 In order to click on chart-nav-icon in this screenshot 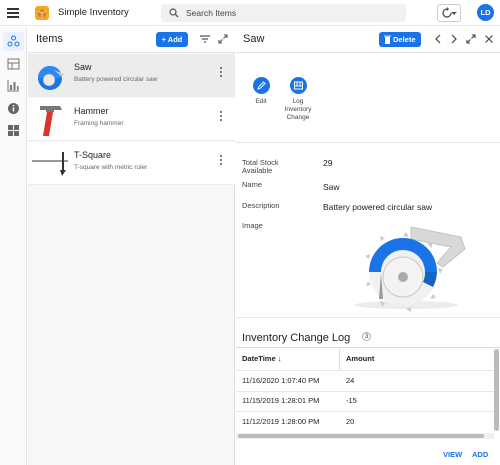, I will do `click(13, 85)`.